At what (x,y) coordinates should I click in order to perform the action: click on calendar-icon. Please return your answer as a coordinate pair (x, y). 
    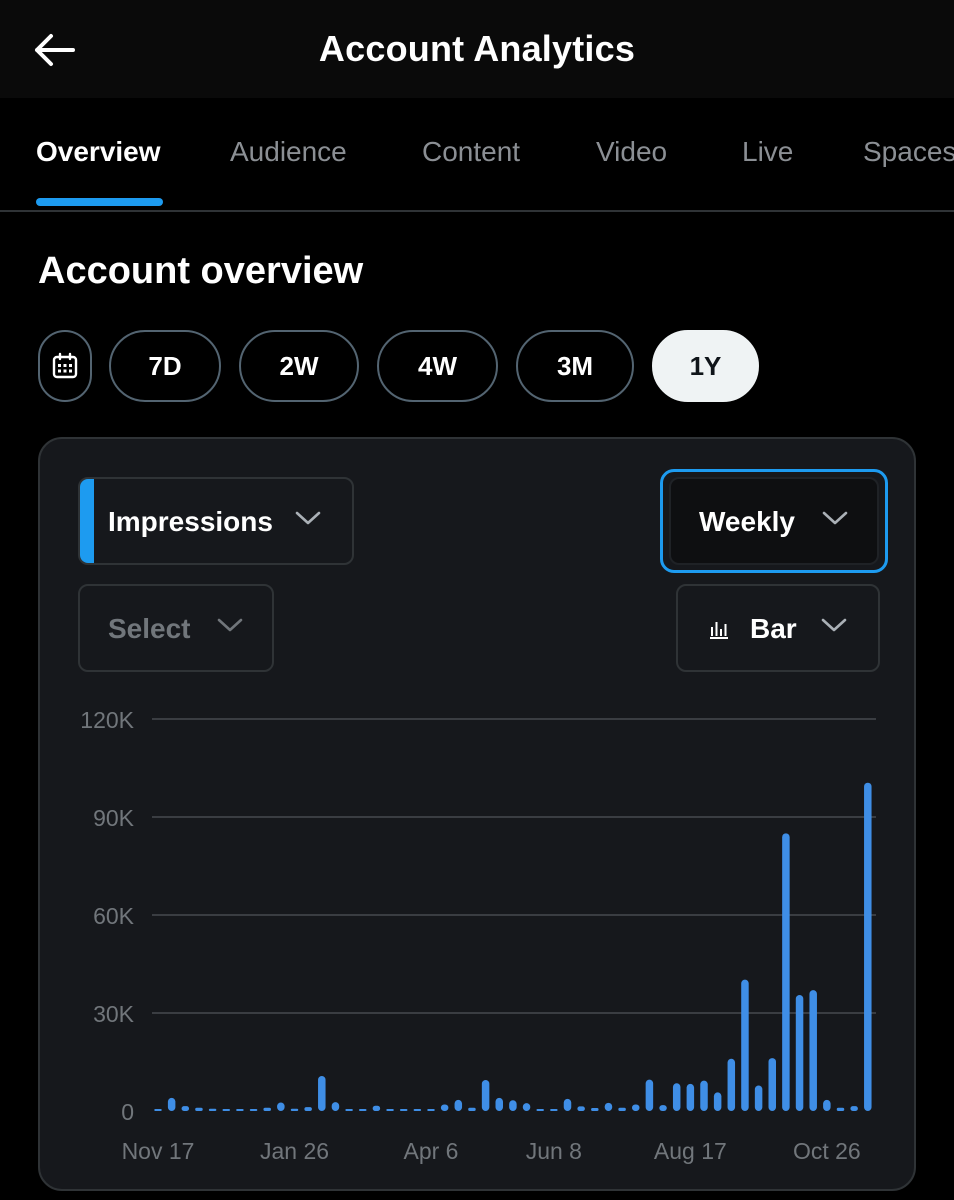
    Looking at the image, I should click on (65, 365).